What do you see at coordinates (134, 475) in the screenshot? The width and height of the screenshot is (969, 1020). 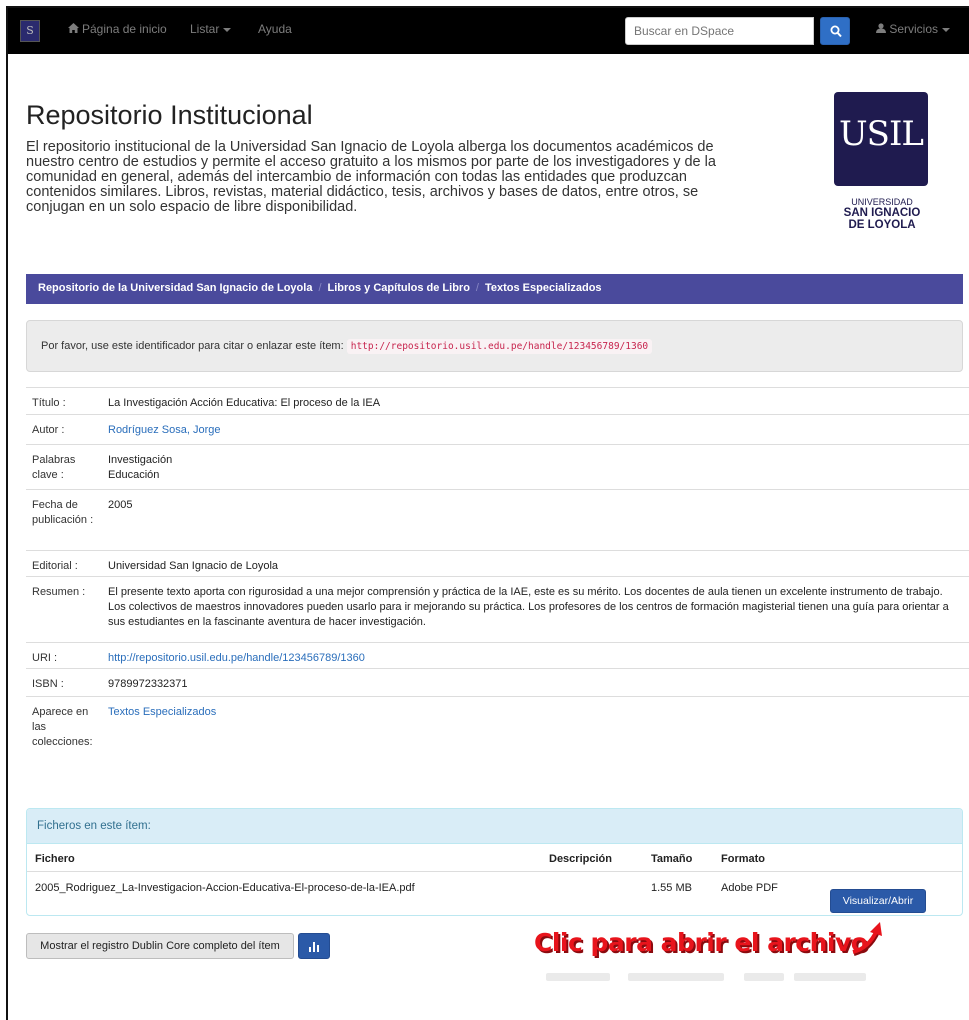 I see `keyword: Educación` at bounding box center [134, 475].